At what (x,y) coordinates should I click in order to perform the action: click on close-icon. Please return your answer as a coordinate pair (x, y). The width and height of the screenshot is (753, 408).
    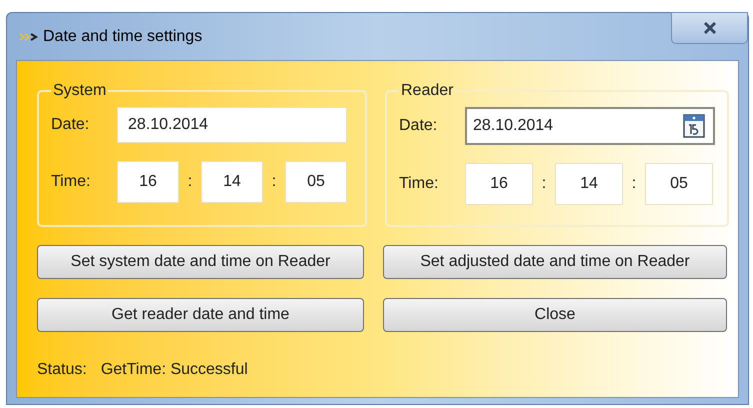
    Looking at the image, I should click on (709, 28).